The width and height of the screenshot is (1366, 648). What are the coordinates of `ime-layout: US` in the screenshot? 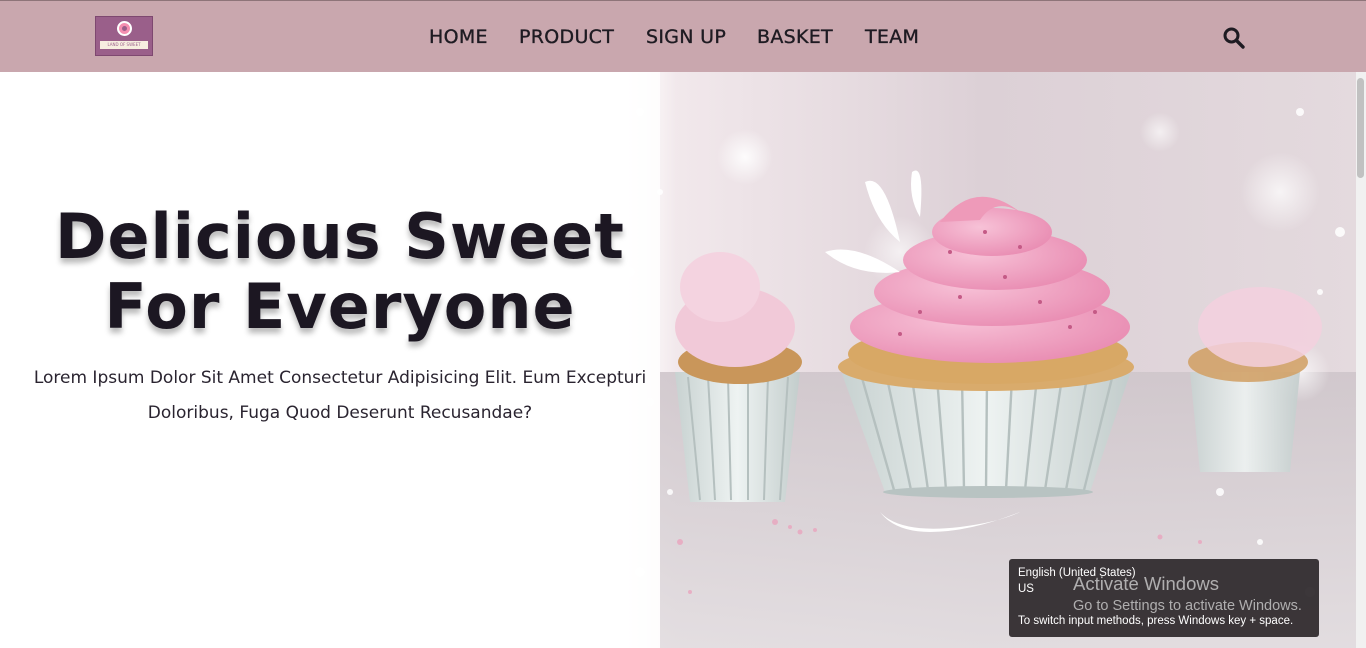 It's located at (1026, 589).